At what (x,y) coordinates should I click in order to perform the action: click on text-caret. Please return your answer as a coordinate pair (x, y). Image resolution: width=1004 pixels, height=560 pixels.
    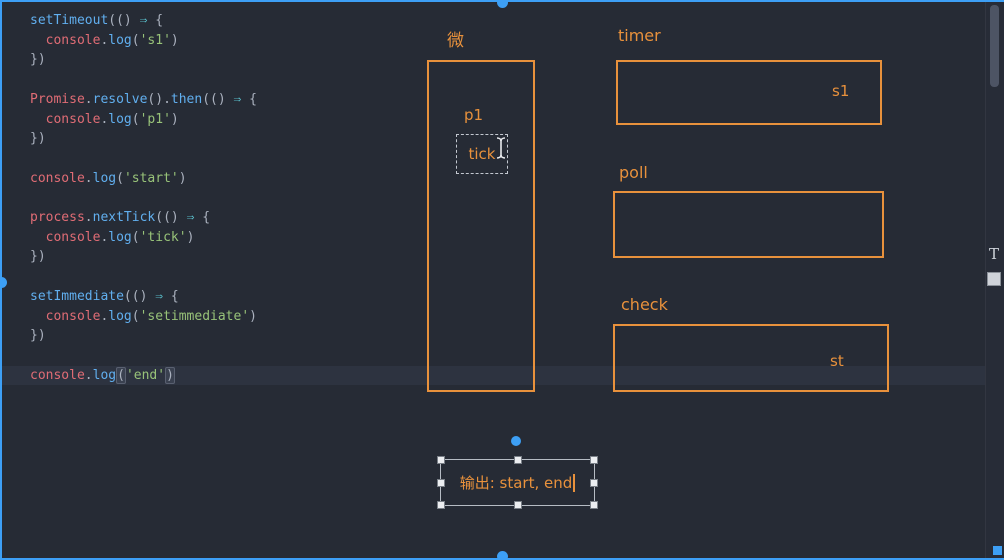
    Looking at the image, I should click on (574, 482).